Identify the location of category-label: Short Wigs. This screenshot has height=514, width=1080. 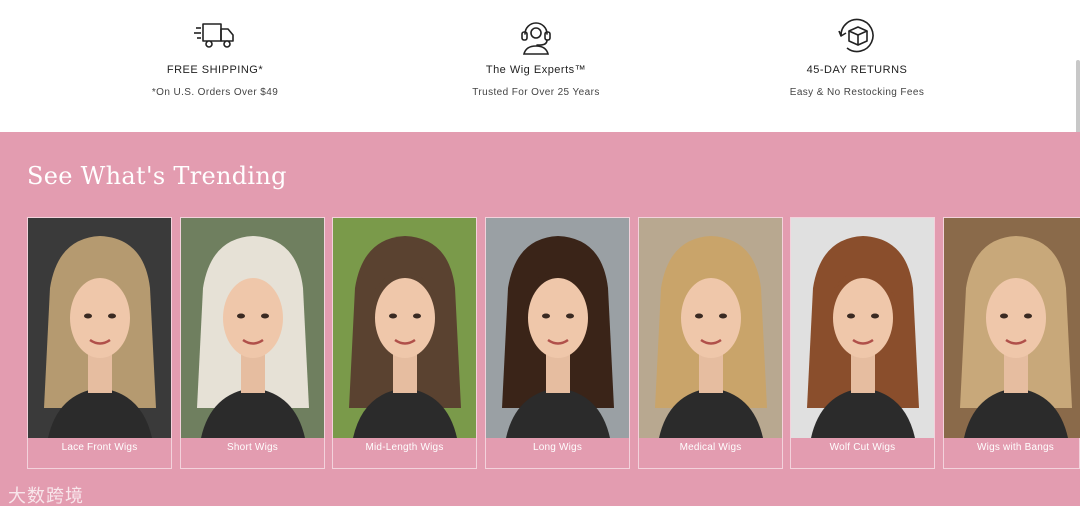
(252, 447).